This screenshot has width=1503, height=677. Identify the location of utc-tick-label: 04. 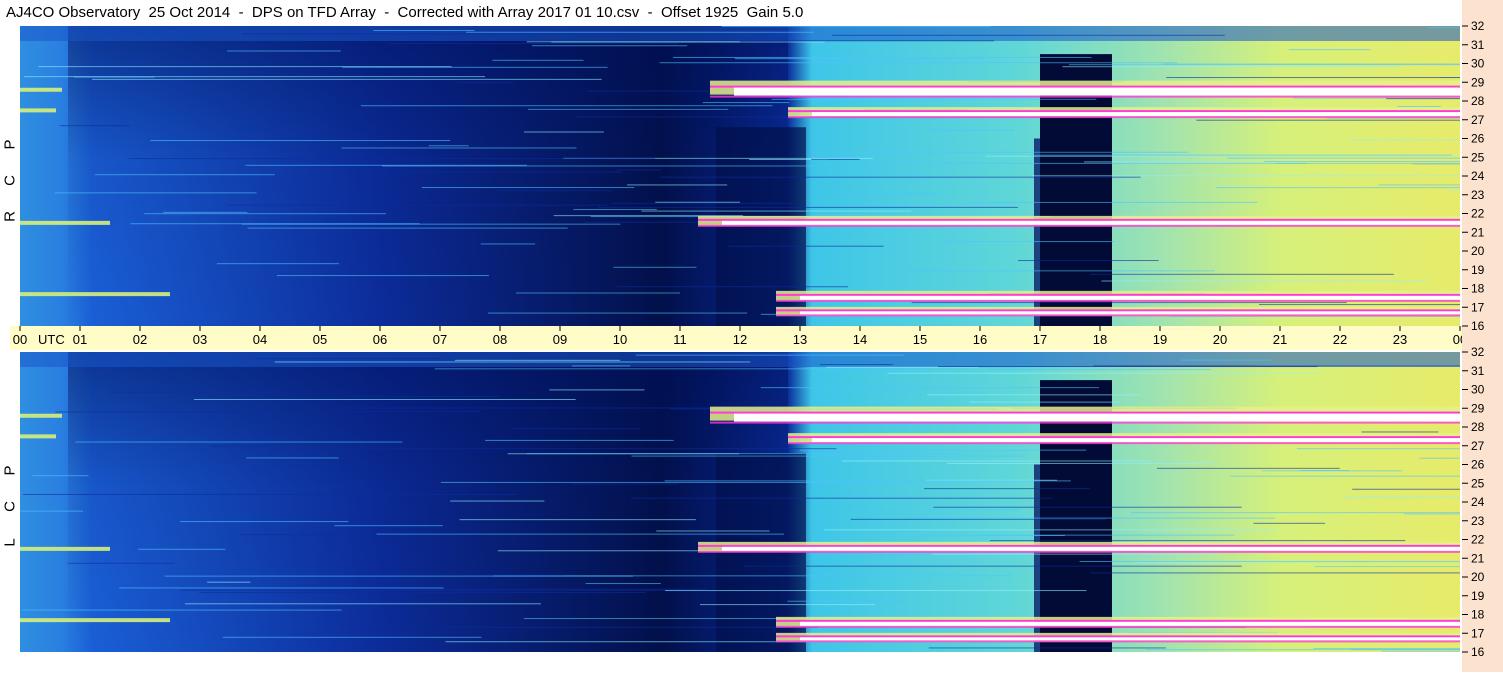
(260, 339).